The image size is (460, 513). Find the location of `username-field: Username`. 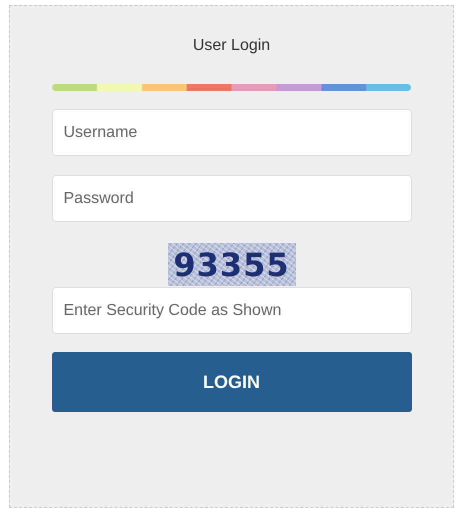

username-field: Username is located at coordinates (232, 132).